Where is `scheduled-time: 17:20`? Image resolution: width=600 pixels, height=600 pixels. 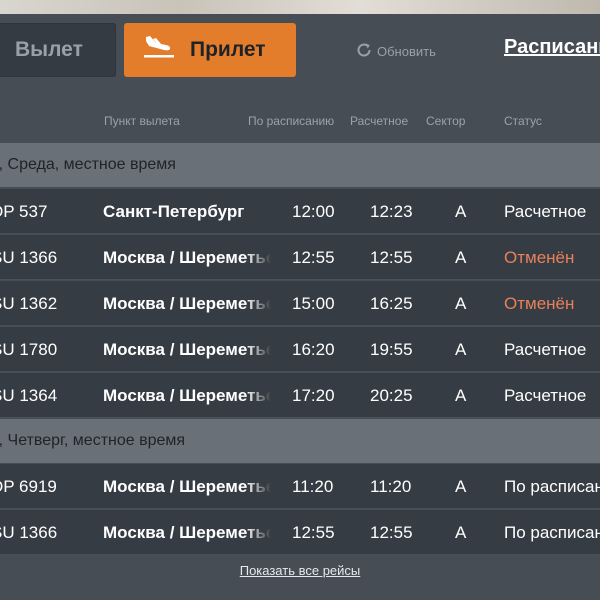
scheduled-time: 17:20 is located at coordinates (313, 395).